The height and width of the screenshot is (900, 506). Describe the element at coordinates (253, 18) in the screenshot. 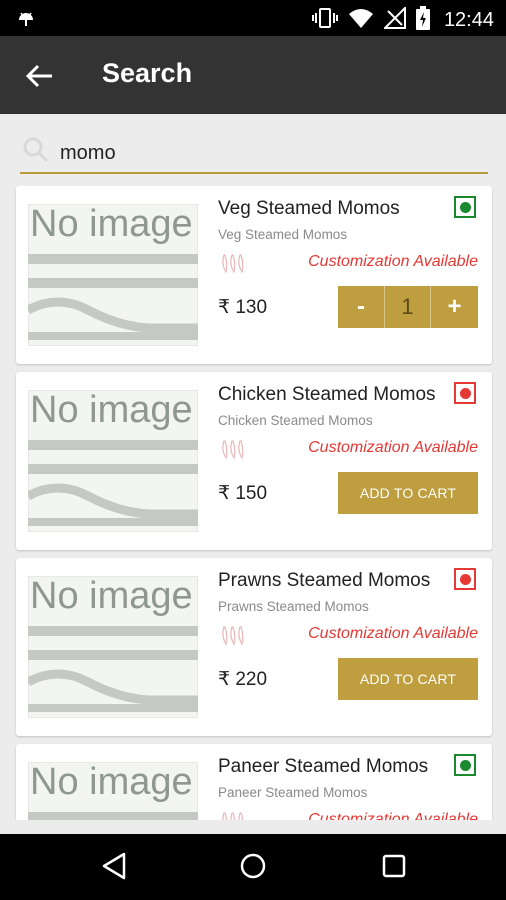

I see `status-bar: 12:44` at that location.